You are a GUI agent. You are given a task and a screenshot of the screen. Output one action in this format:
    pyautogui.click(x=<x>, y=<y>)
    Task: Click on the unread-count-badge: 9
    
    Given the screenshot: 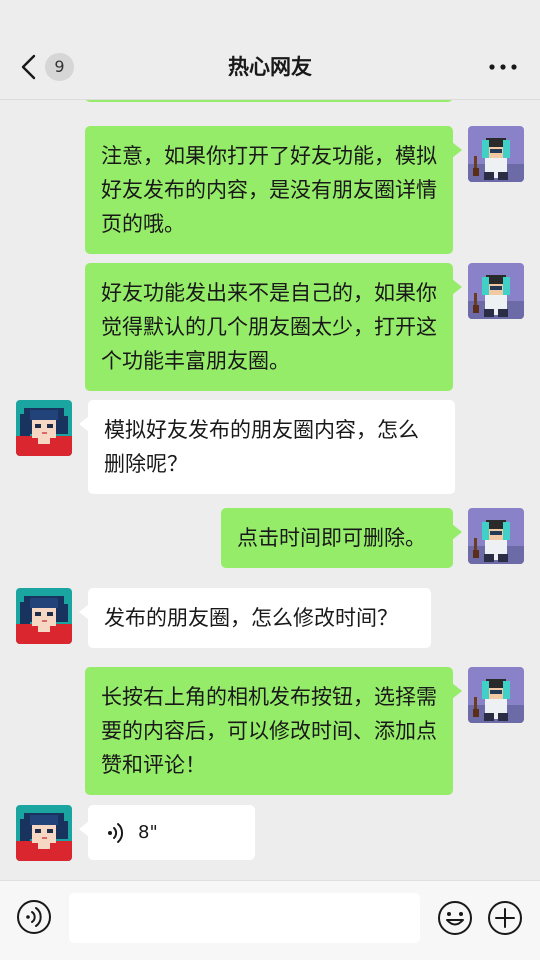 What is the action you would take?
    pyautogui.click(x=59, y=67)
    